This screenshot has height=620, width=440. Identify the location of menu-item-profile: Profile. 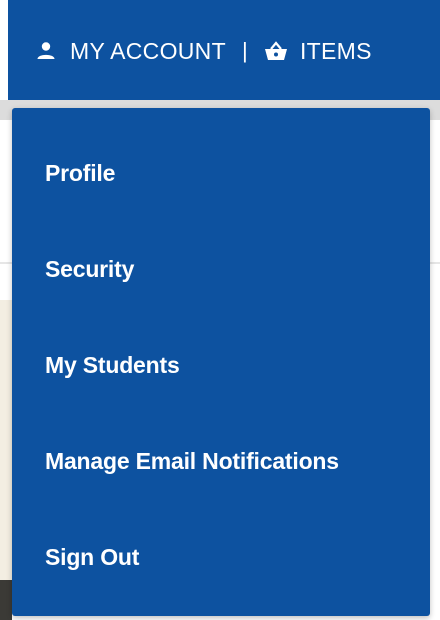
(80, 173).